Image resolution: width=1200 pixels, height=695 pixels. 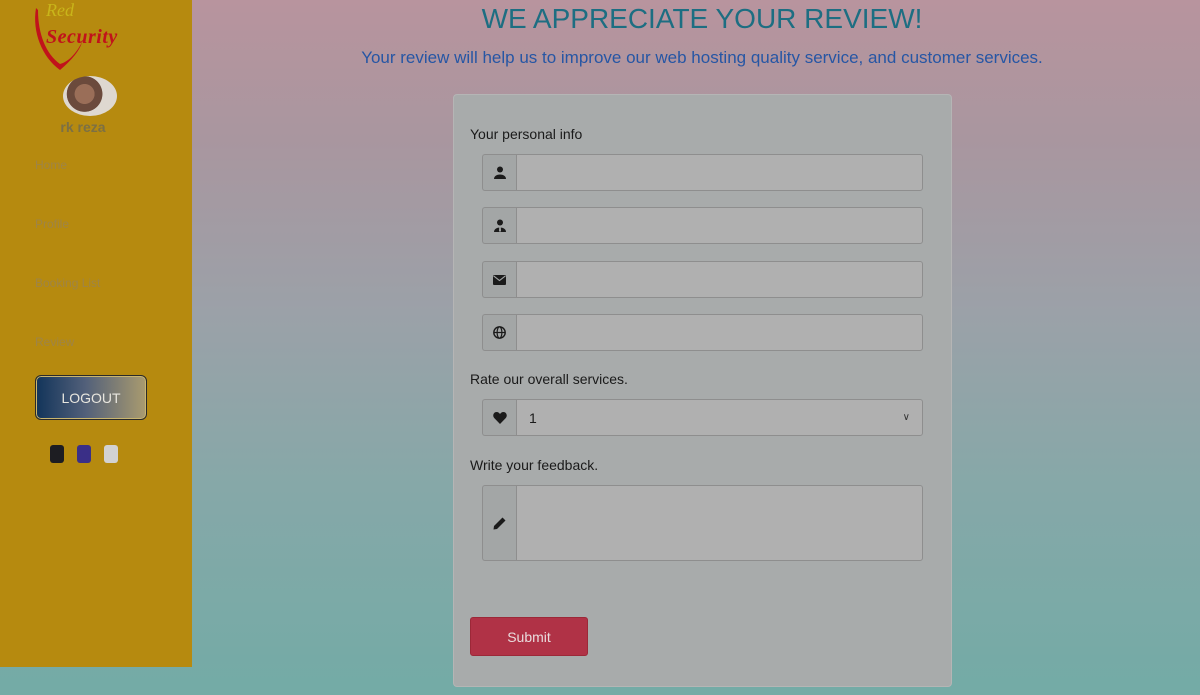 I want to click on rating-selected-value: 1, so click(x=533, y=417).